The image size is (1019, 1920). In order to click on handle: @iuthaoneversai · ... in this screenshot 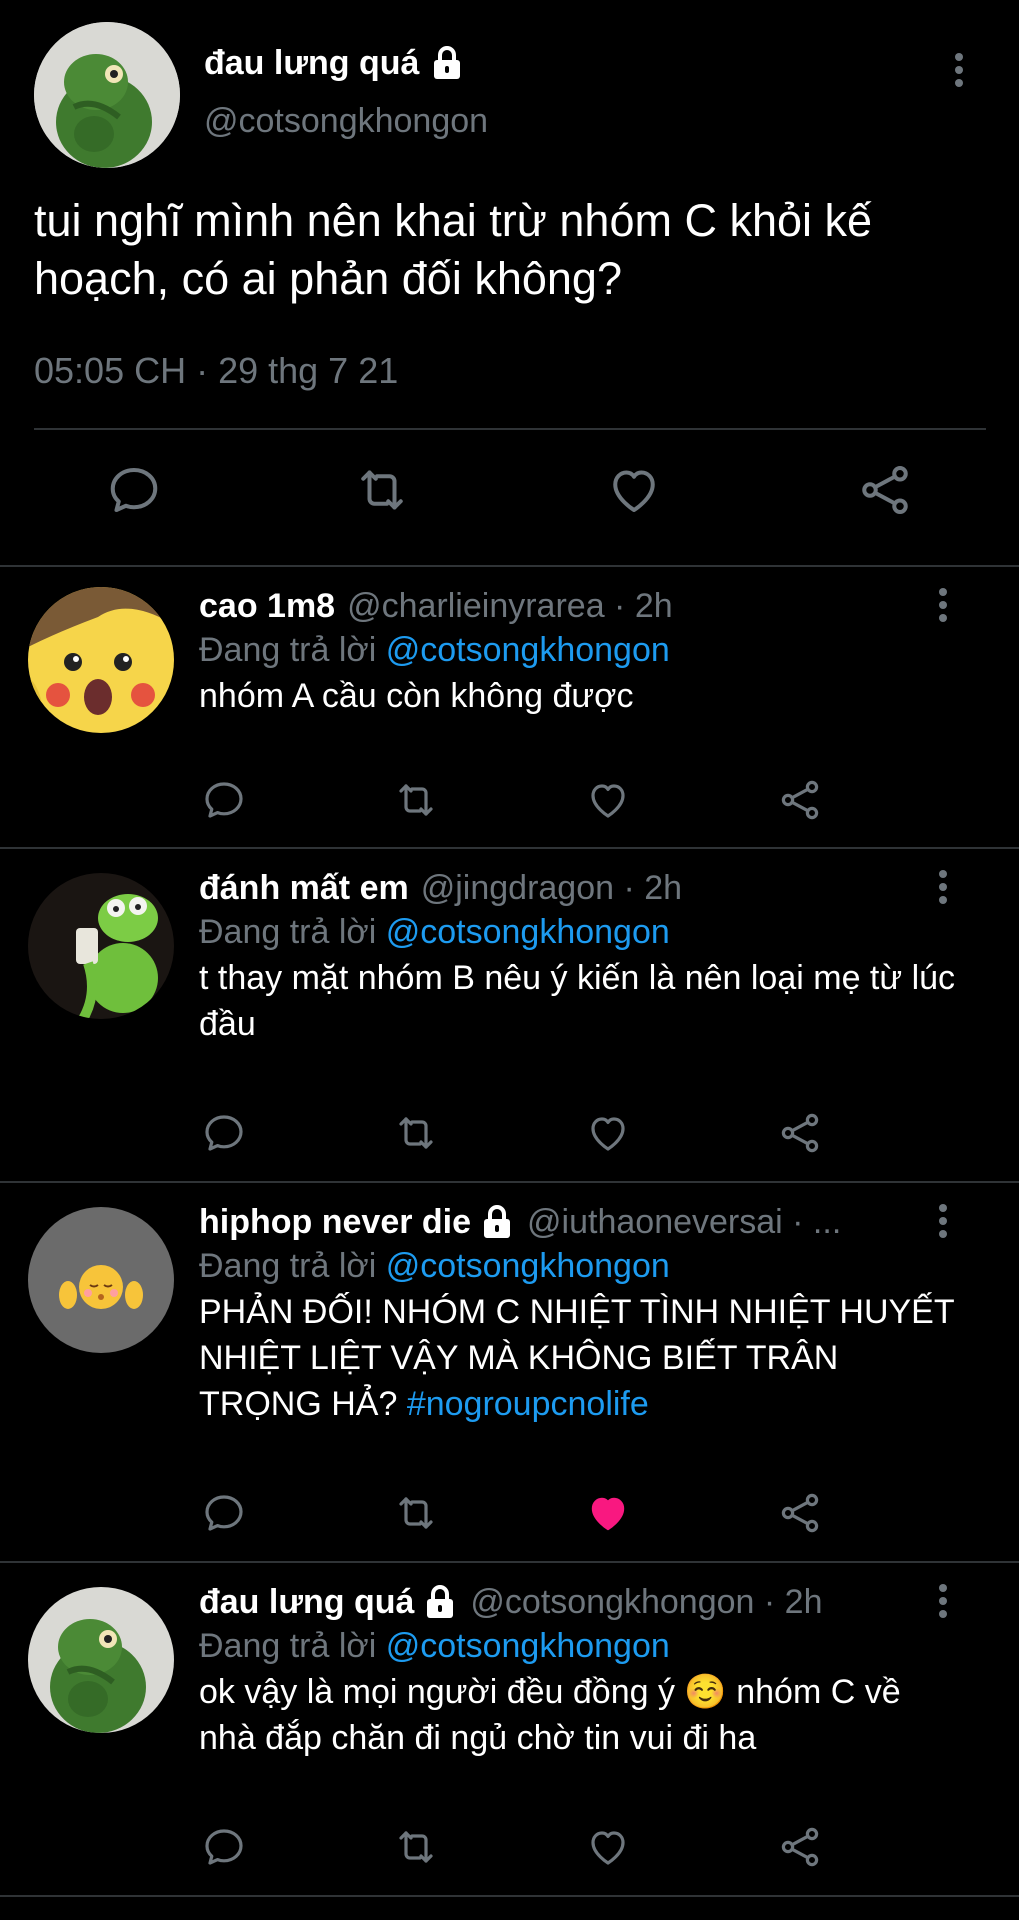, I will do `click(684, 1222)`.